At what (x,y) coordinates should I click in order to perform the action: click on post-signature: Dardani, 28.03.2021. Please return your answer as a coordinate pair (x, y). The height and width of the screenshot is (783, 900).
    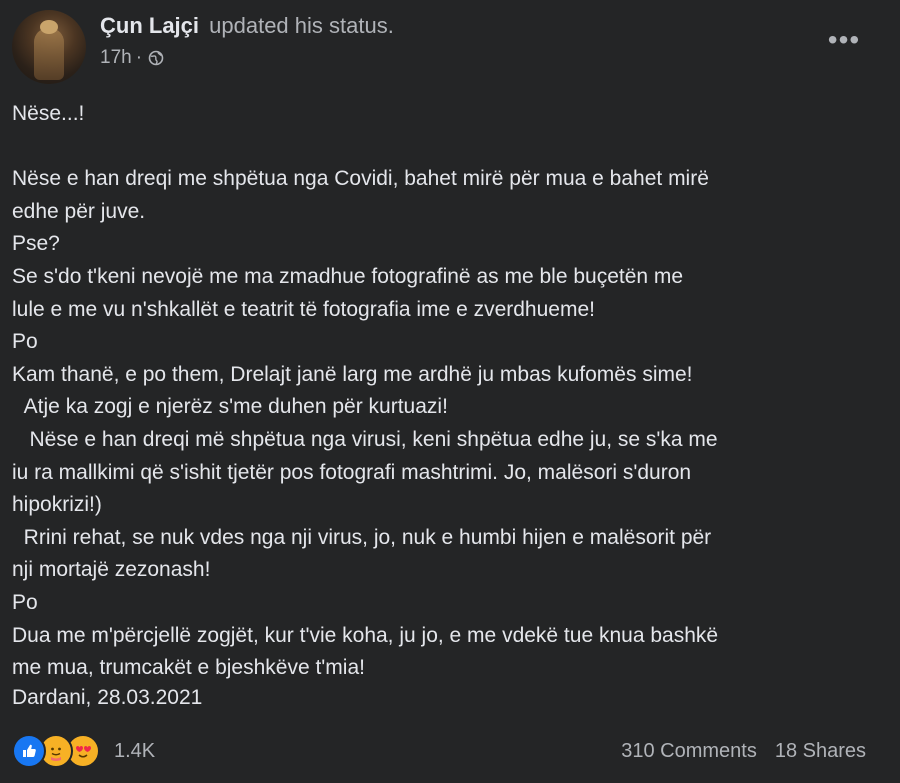
    Looking at the image, I should click on (107, 697).